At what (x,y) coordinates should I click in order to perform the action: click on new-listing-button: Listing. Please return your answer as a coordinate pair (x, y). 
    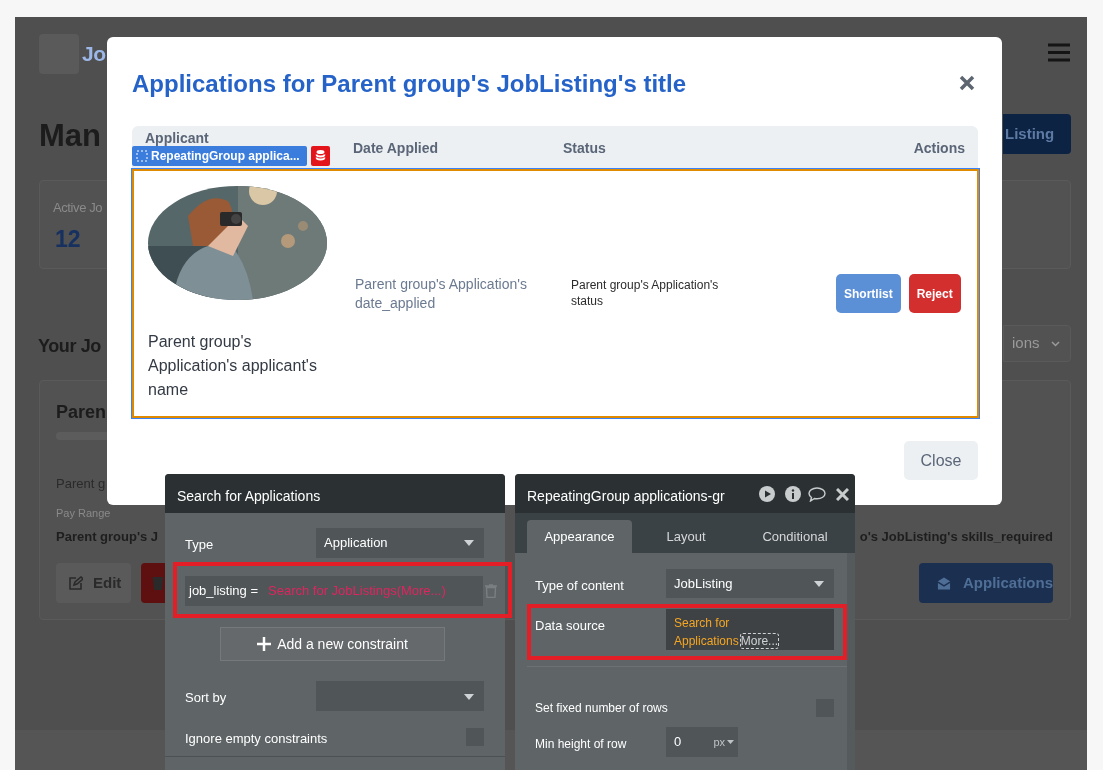
    Looking at the image, I should click on (1037, 134).